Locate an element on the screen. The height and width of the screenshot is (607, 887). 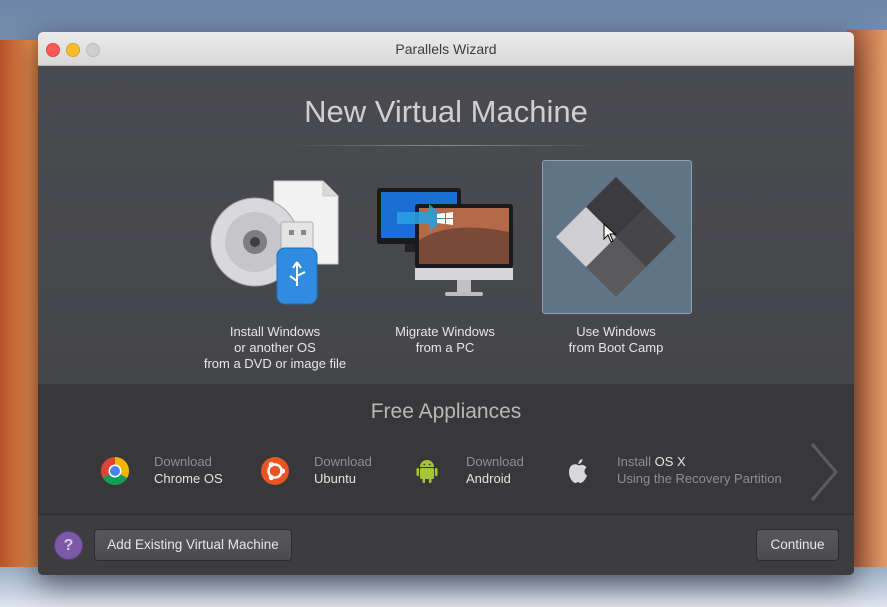
option-boot-camp-label: Use Windows from Boot Camp is located at coordinates (616, 340).